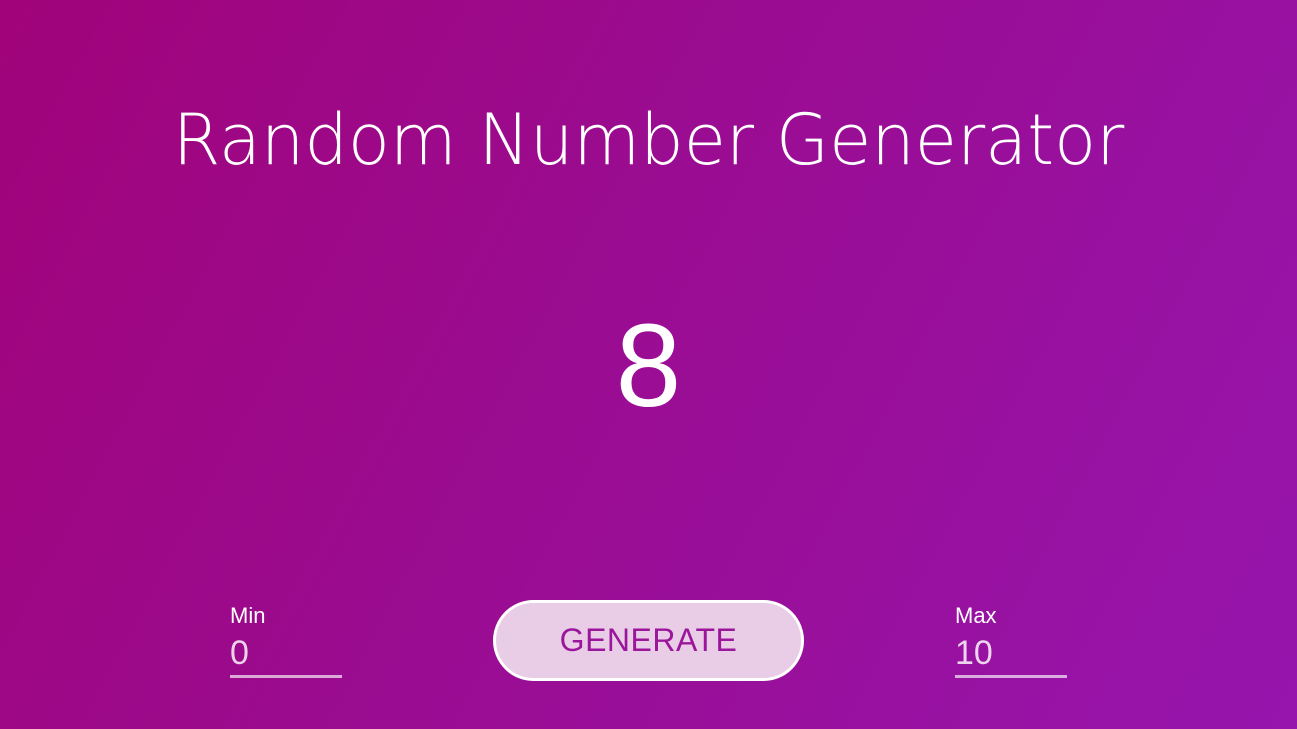  I want to click on min-input, so click(286, 654).